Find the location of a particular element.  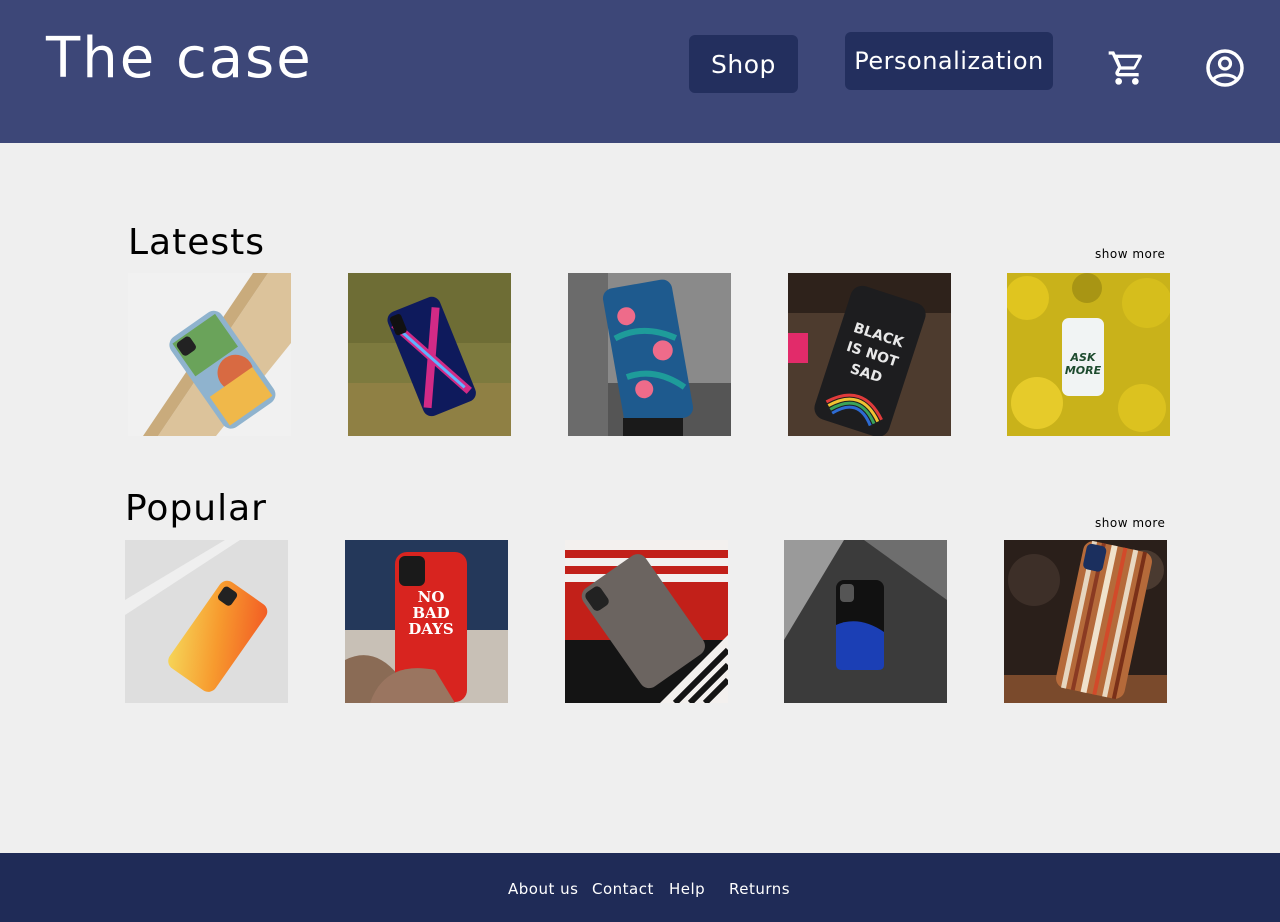

wood-stripe-case-photo is located at coordinates (1085, 621).